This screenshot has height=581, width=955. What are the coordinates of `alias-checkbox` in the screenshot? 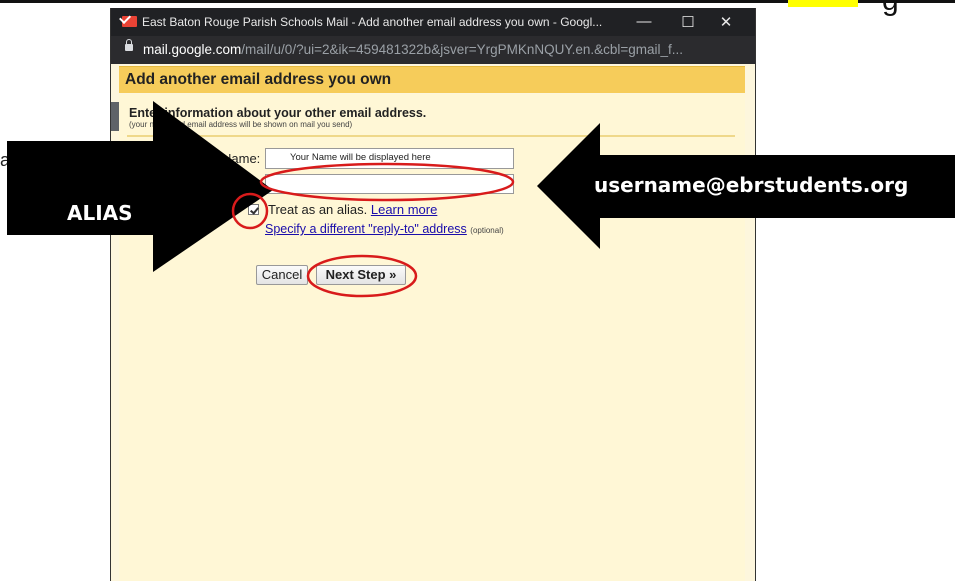 It's located at (253, 209).